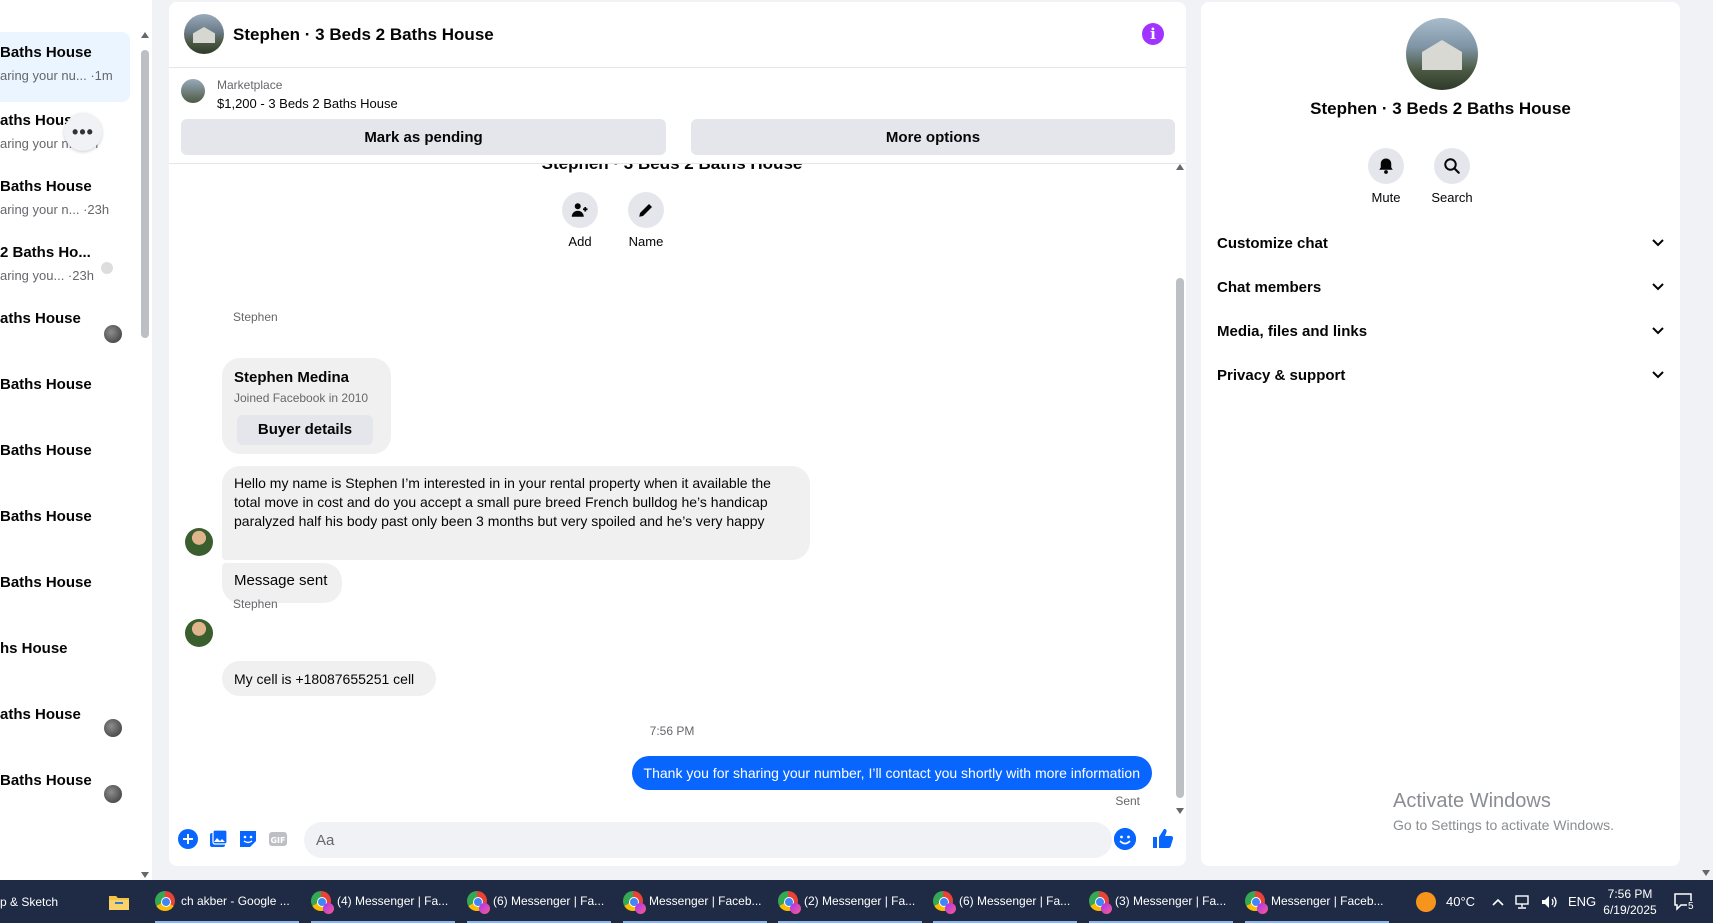 This screenshot has width=1713, height=923. What do you see at coordinates (1460, 901) in the screenshot?
I see `temperature: 40°C` at bounding box center [1460, 901].